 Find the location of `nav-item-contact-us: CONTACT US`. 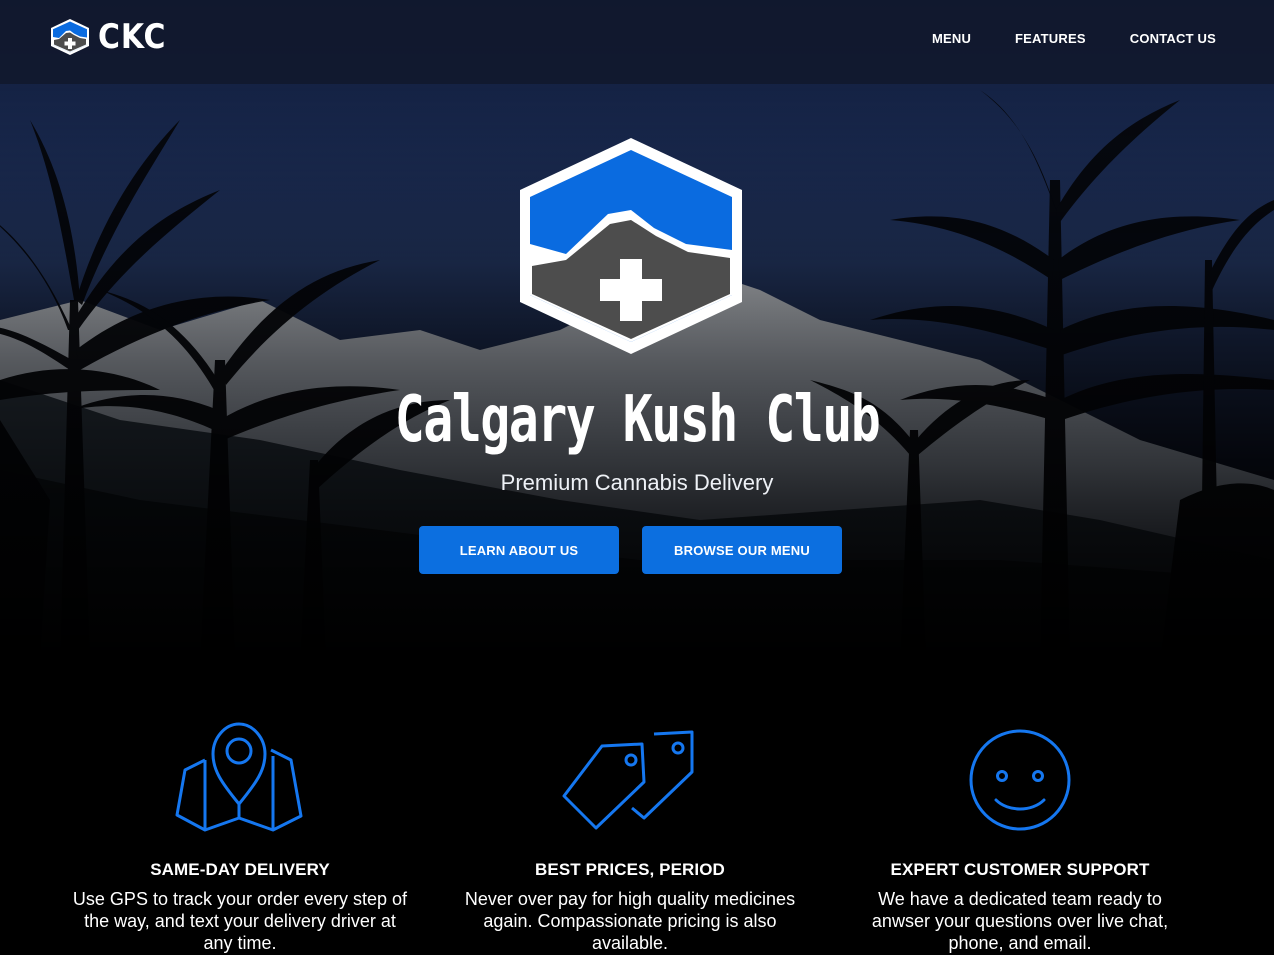

nav-item-contact-us: CONTACT US is located at coordinates (1173, 38).